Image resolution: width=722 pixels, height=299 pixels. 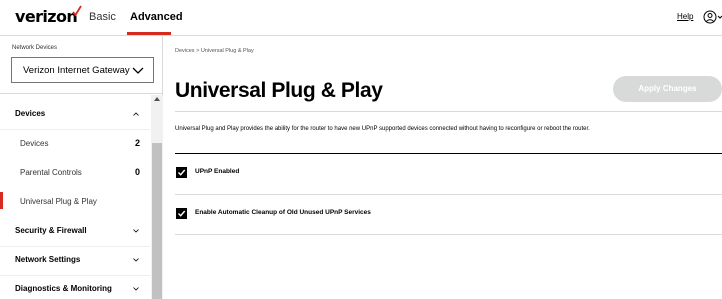 I want to click on auto-cleanup-checkbox, so click(x=181, y=213).